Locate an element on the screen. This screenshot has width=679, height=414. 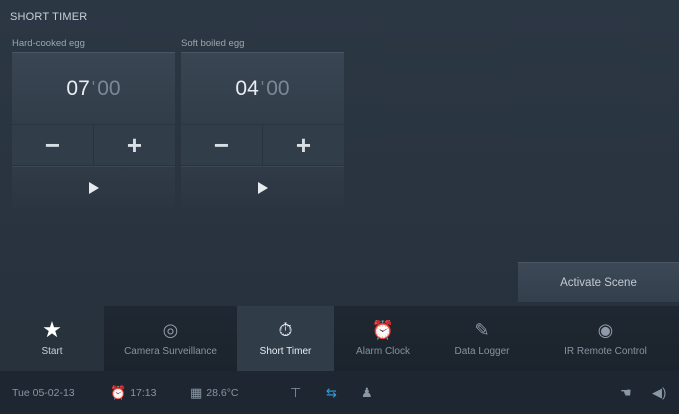
tab-label: Data Logger is located at coordinates (482, 351).